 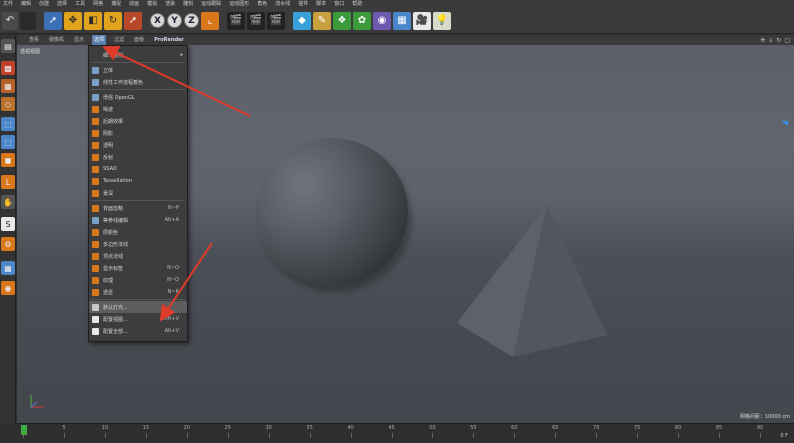 I want to click on menu-item: 流水线, so click(x=282, y=4).